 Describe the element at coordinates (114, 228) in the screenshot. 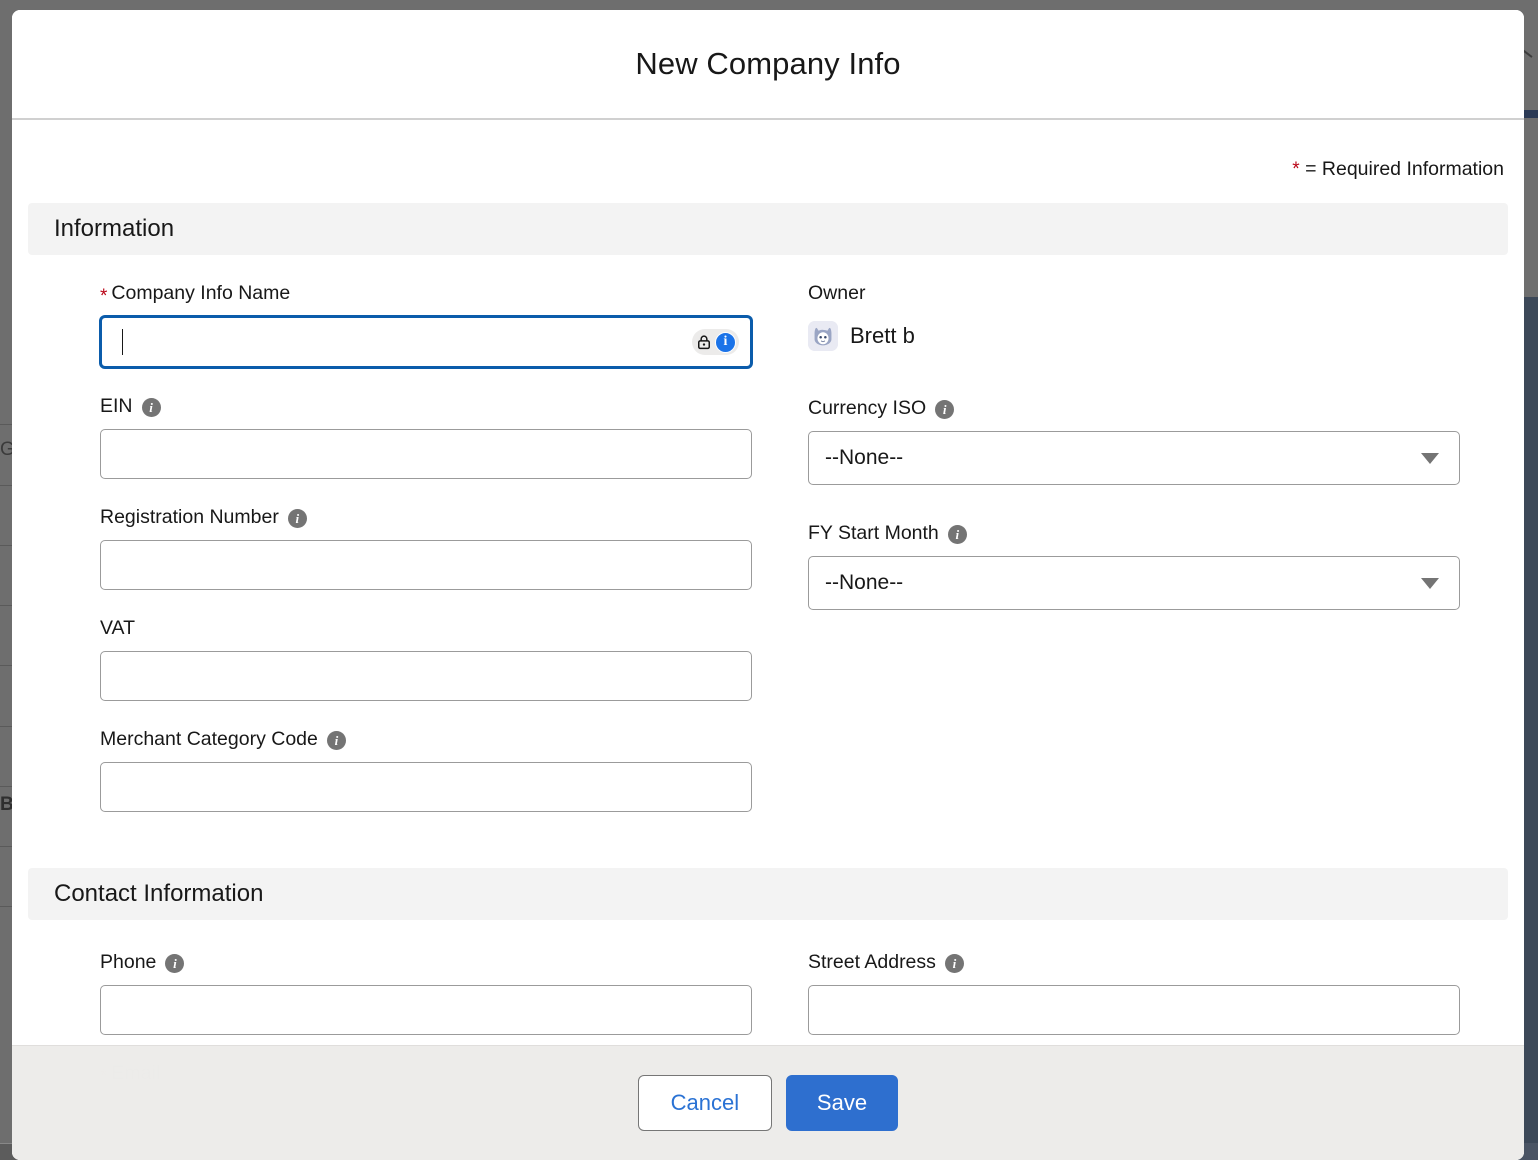

I see `section-title: Information` at that location.